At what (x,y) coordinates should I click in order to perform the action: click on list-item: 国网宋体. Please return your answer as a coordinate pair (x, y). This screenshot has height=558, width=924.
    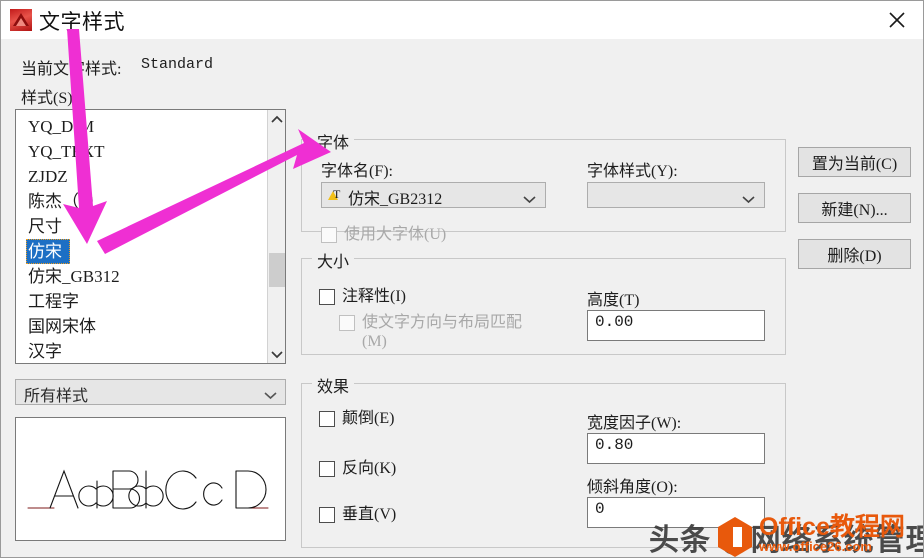
    Looking at the image, I should click on (142, 326).